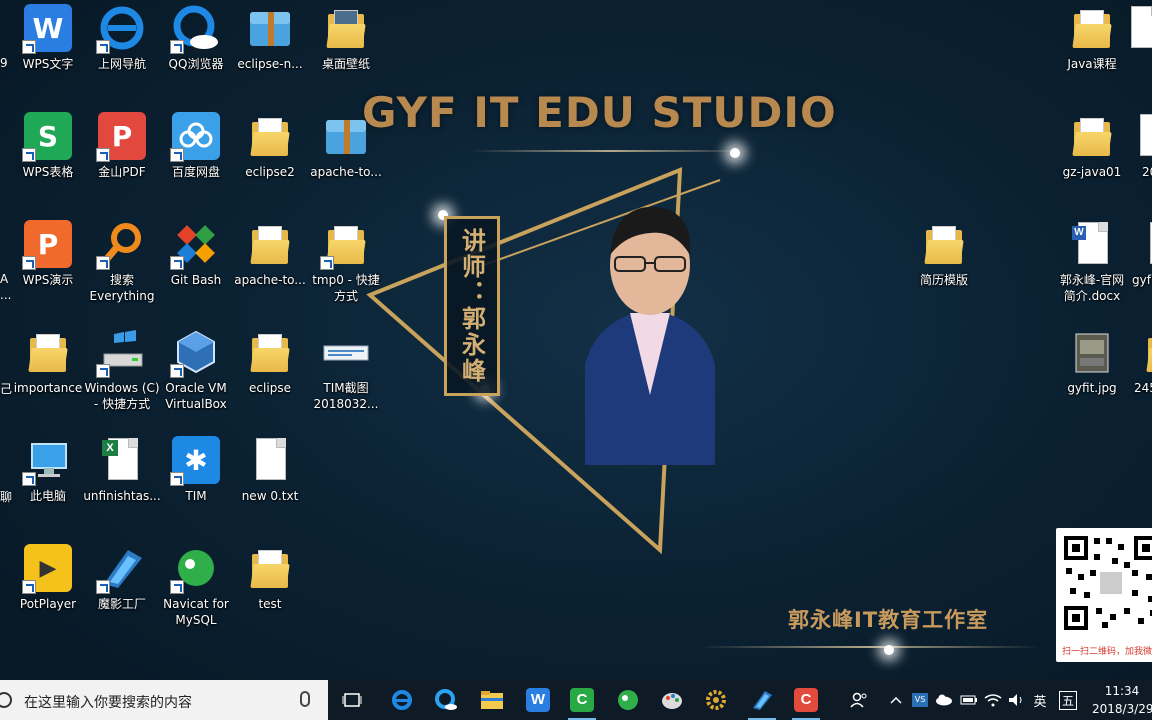  What do you see at coordinates (538, 700) in the screenshot?
I see `taskbar-wps-writer: W` at bounding box center [538, 700].